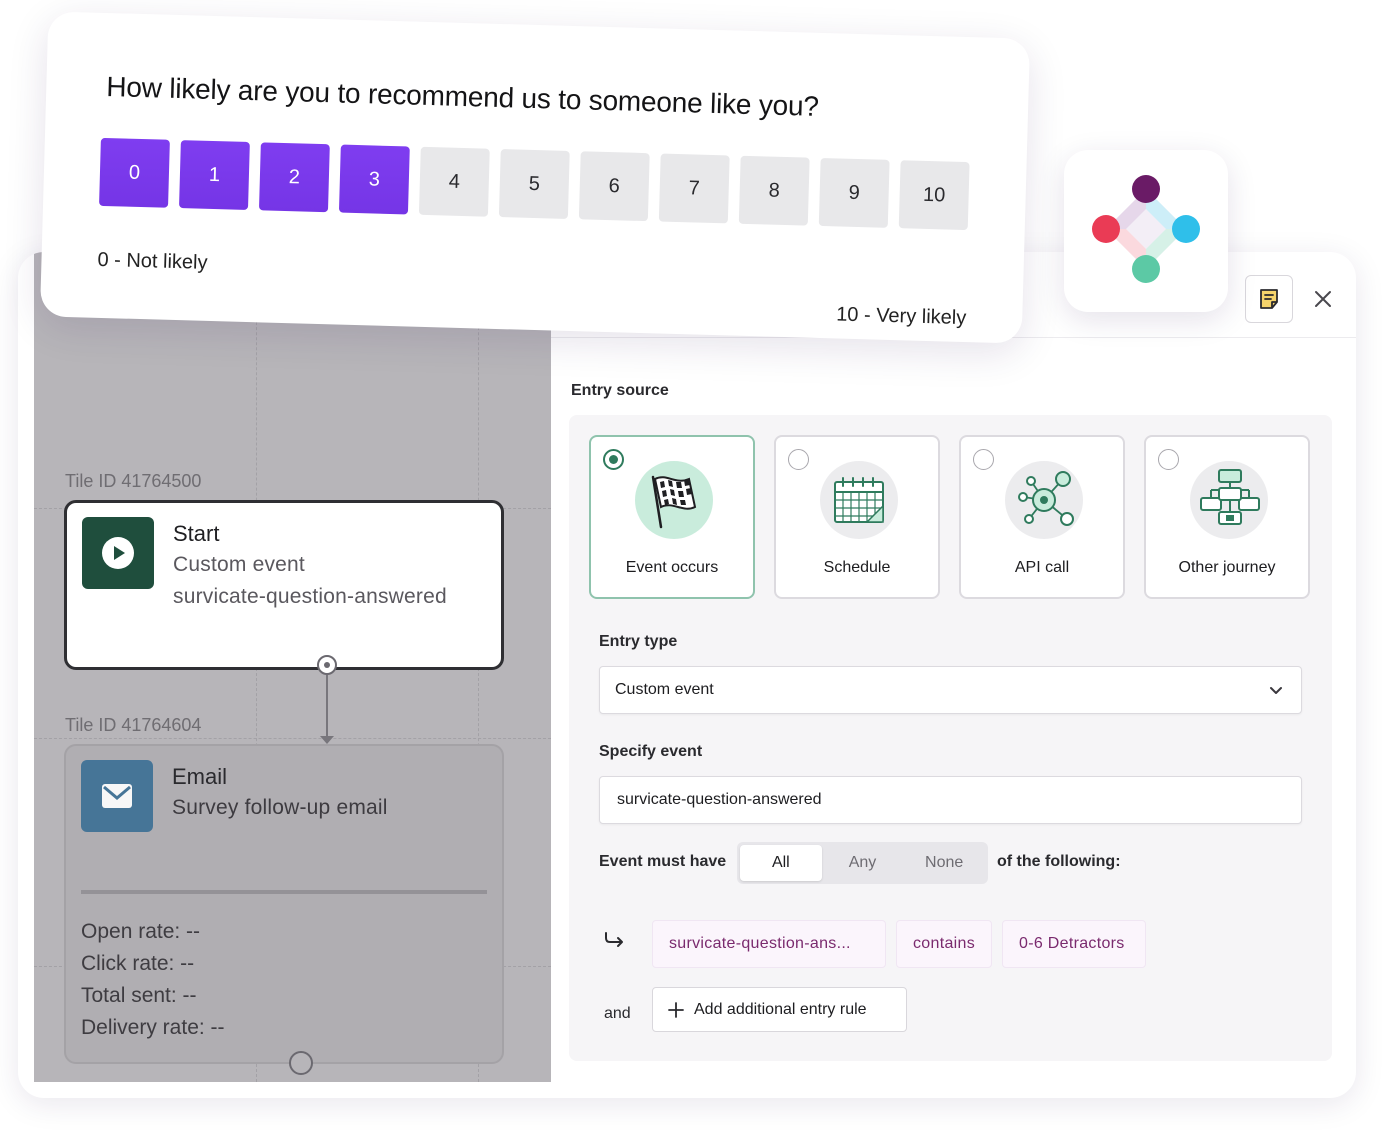  I want to click on start-tile-event: survicate-question-answered, so click(310, 596).